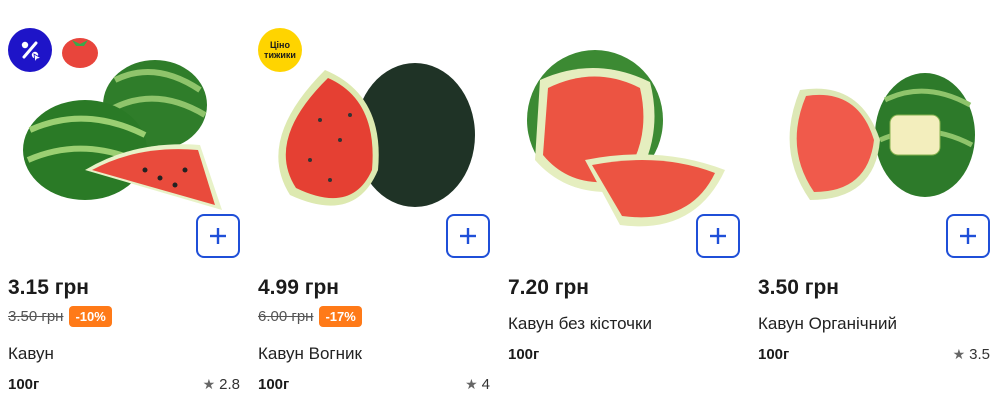 The height and width of the screenshot is (408, 1006). I want to click on product-name: Кавун без кісточки, so click(580, 324).